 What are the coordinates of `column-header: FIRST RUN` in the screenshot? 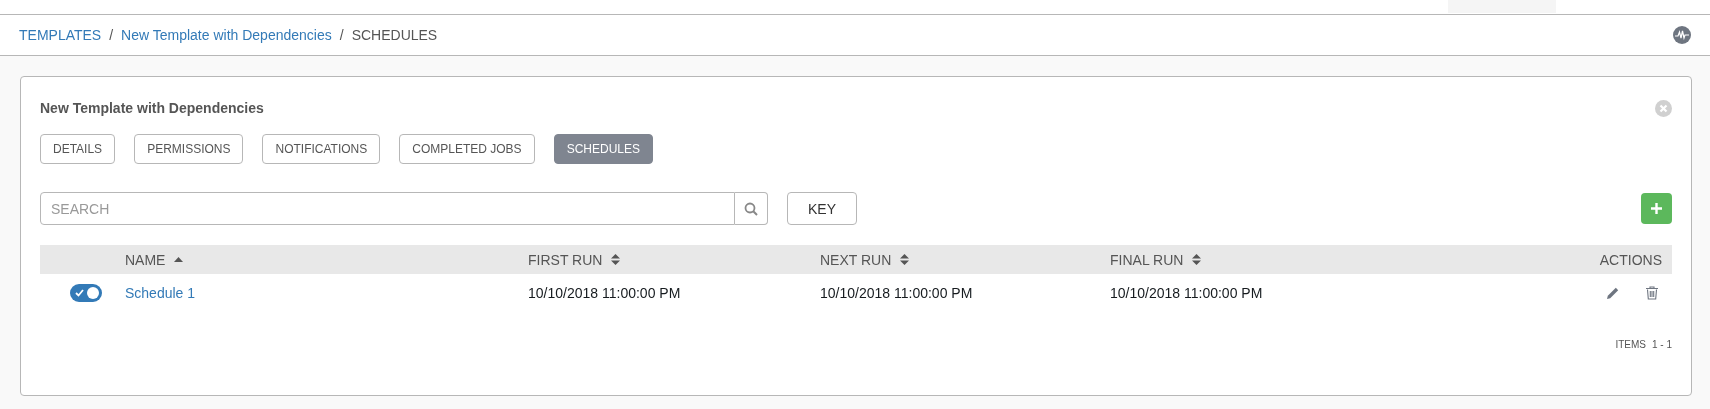 It's located at (565, 259).